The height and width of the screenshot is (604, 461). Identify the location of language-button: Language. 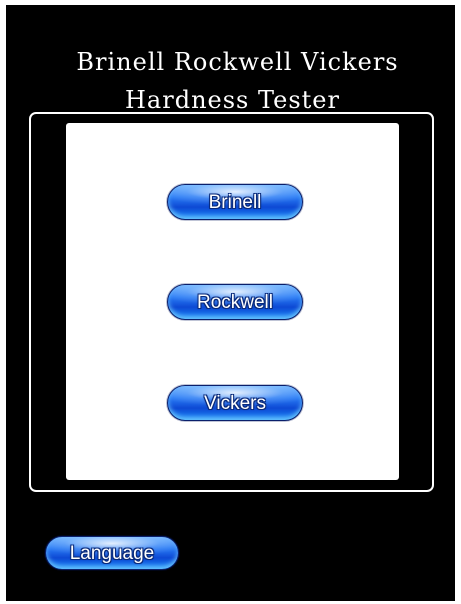
(112, 553).